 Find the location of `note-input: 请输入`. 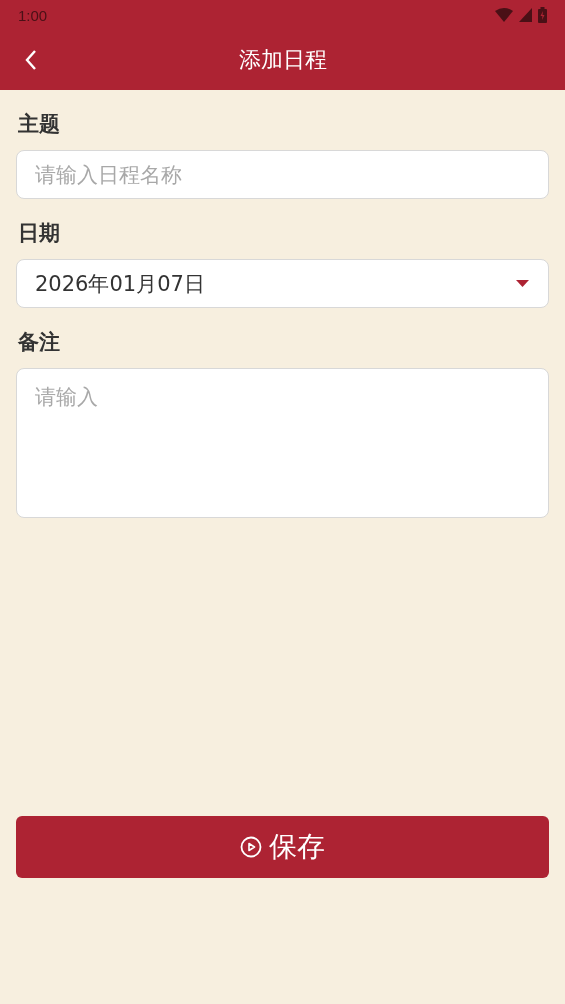

note-input: 请输入 is located at coordinates (282, 443).